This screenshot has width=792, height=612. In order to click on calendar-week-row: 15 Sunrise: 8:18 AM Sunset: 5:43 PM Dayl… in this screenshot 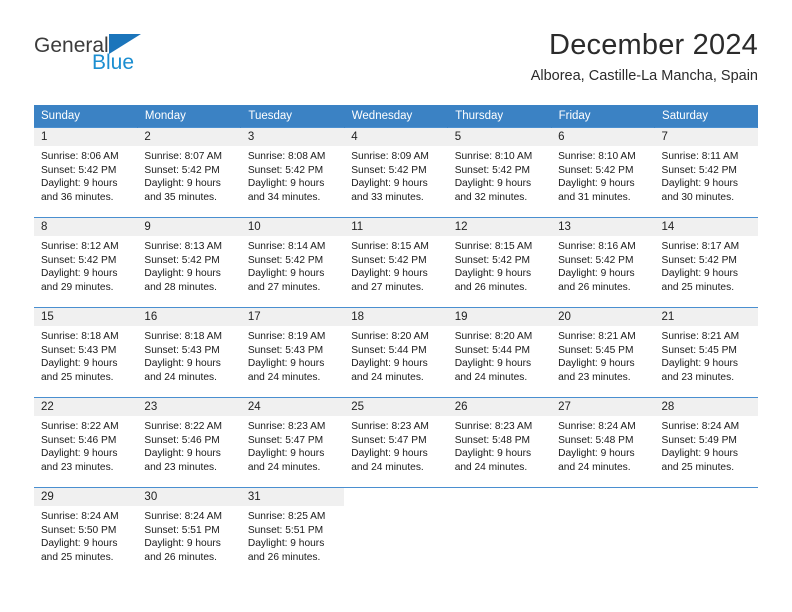, I will do `click(396, 352)`.